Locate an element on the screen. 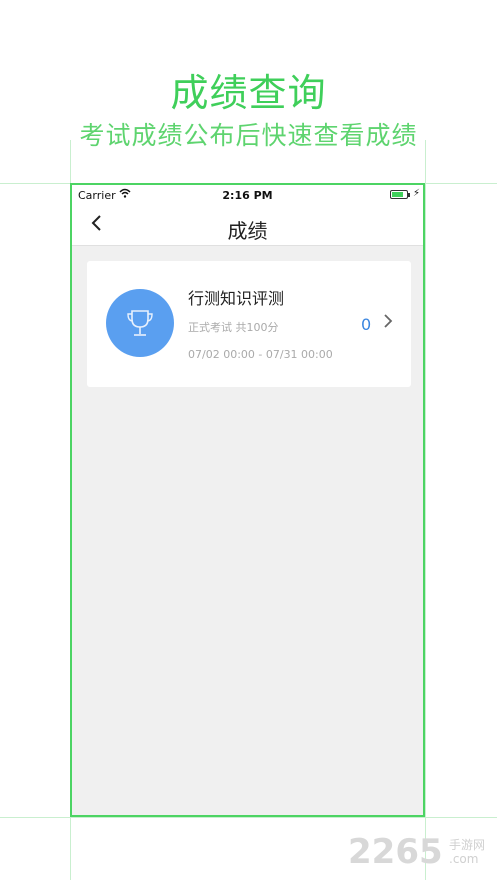 Image resolution: width=497 pixels, height=883 pixels. exam-meta: 正式考试 共100分 is located at coordinates (233, 327).